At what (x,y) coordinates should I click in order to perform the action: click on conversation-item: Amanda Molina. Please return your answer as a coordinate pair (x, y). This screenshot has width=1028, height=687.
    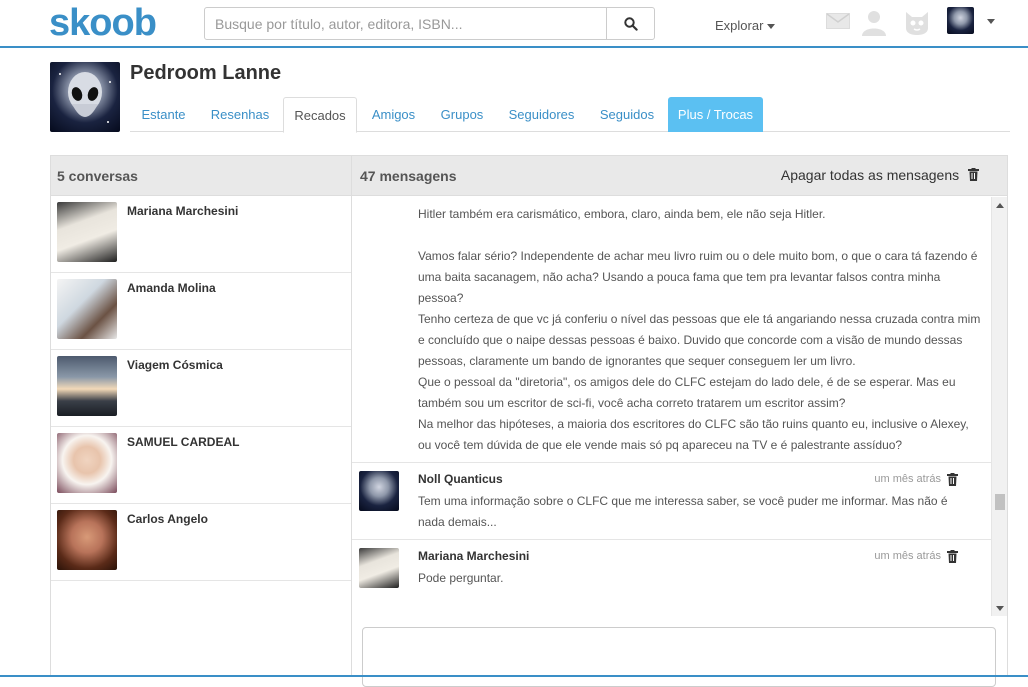
    Looking at the image, I should click on (201, 311).